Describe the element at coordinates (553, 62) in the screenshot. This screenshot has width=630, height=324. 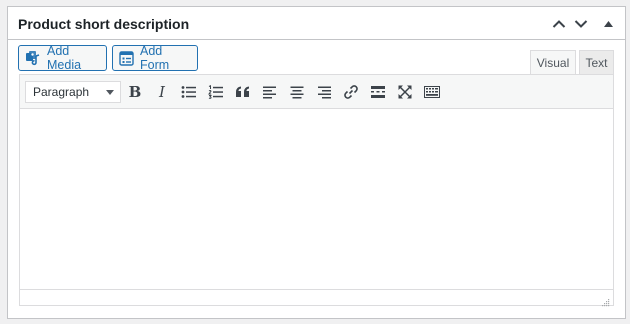
I see `tab-visual: Visual` at that location.